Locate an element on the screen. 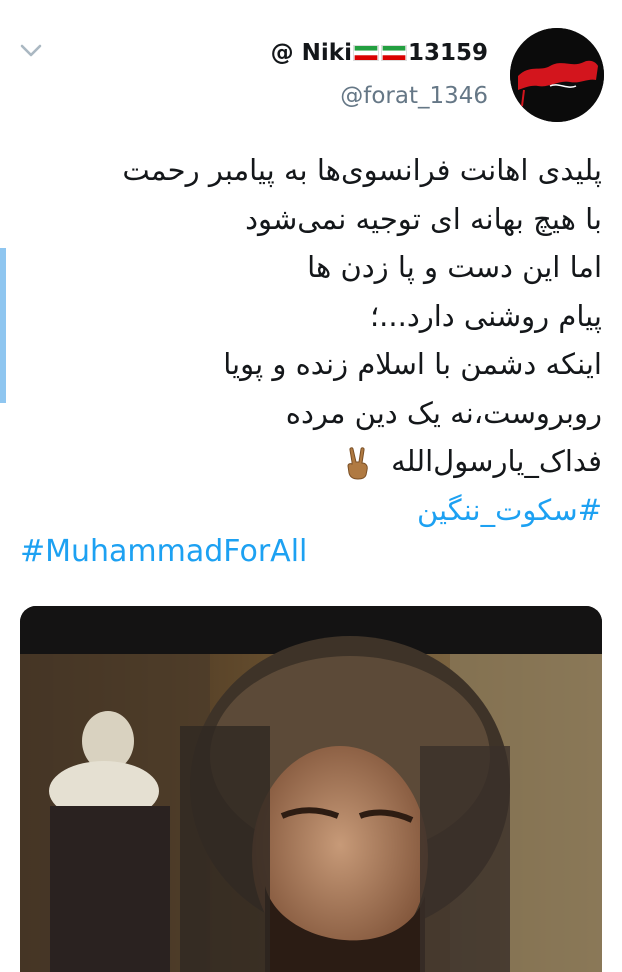 Image resolution: width=622 pixels, height=972 pixels. tweet-line: اما این دست و پا زدن ها is located at coordinates (454, 267).